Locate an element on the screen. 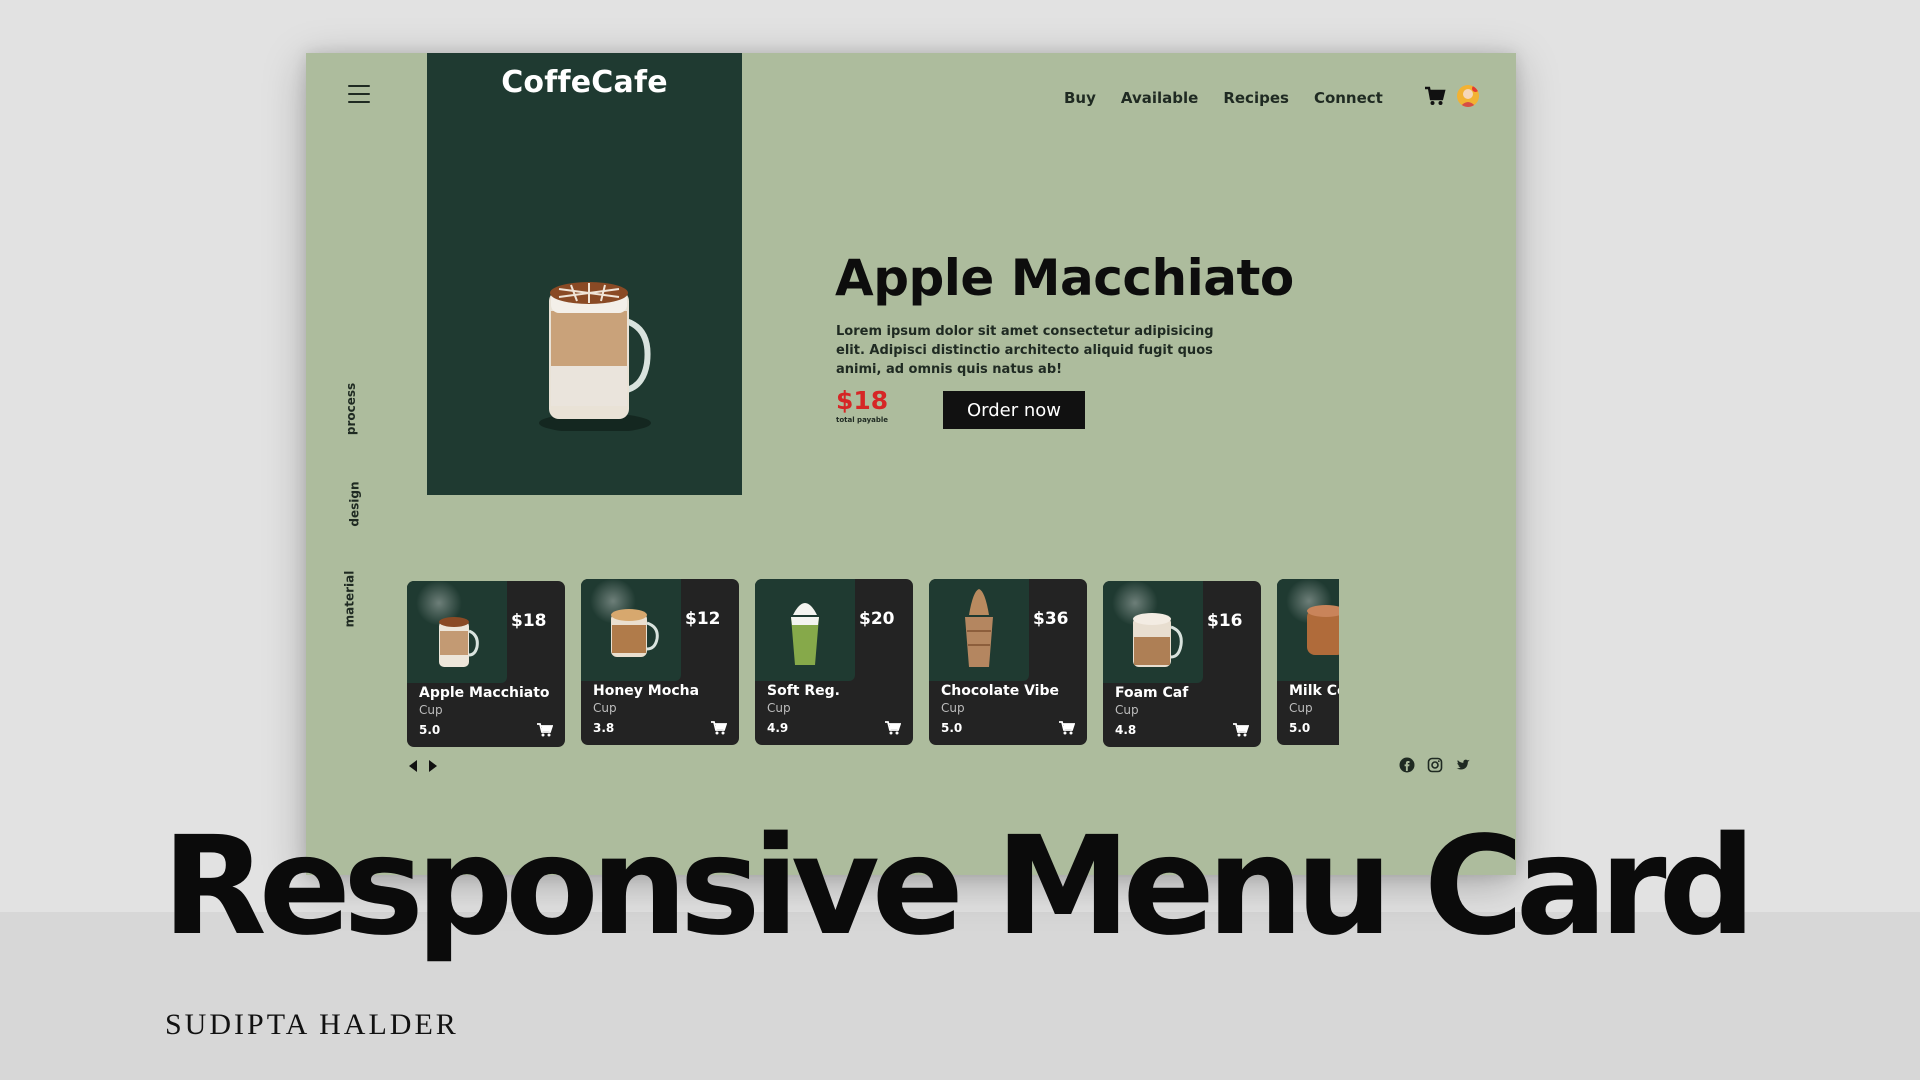 This screenshot has height=1080, width=1920. product-price: $12 is located at coordinates (703, 619).